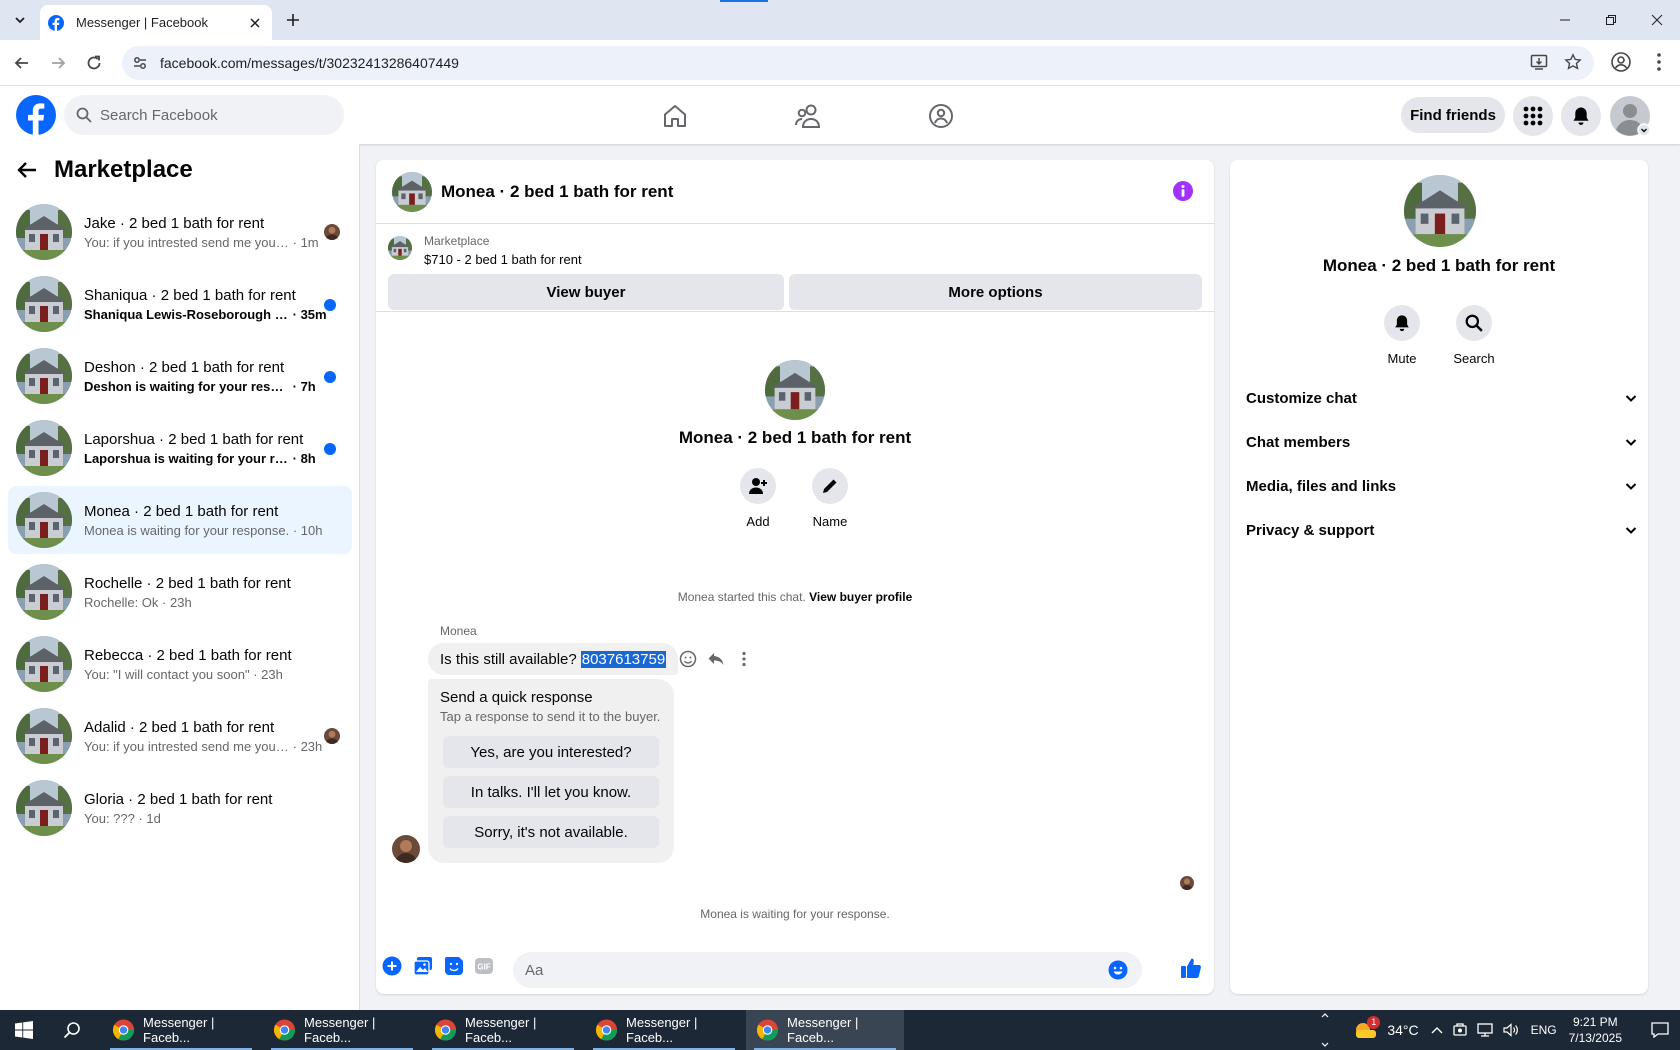 The height and width of the screenshot is (1050, 1680). What do you see at coordinates (551, 752) in the screenshot?
I see `quick-response-yes-button: Yes, are you interested?` at bounding box center [551, 752].